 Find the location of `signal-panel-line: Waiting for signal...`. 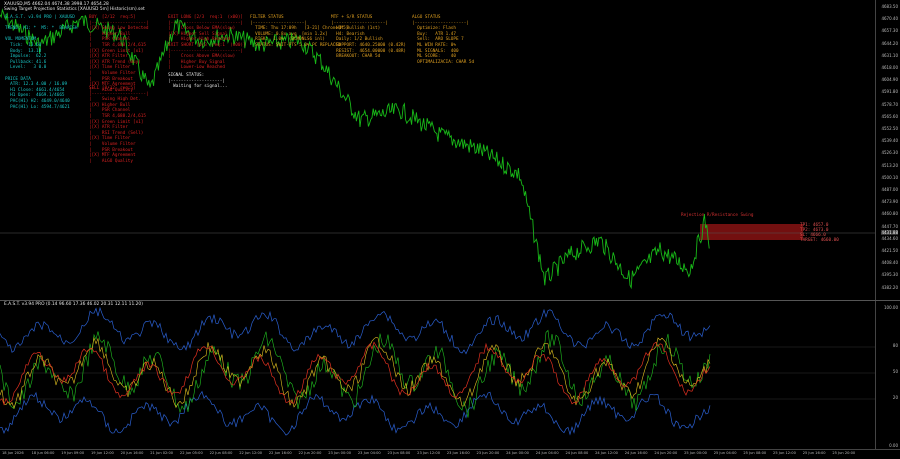

signal-panel-line: Waiting for signal... is located at coordinates (198, 87).